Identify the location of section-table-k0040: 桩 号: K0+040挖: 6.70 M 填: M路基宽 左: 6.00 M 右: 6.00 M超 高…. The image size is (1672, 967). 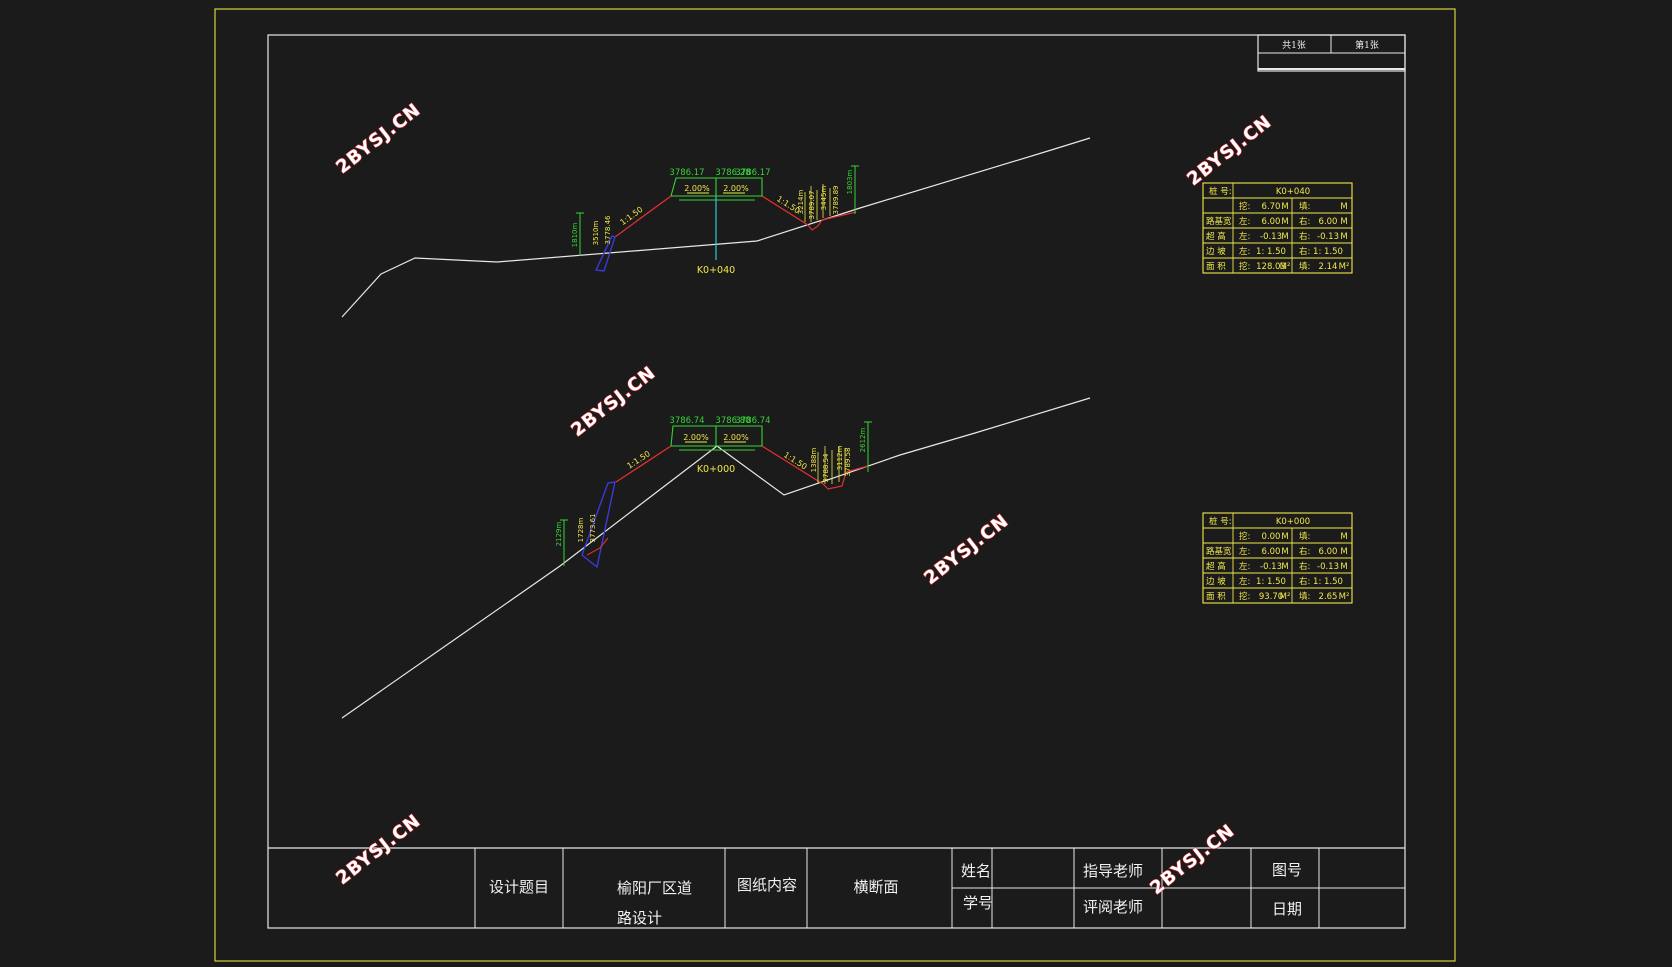
(1277, 228).